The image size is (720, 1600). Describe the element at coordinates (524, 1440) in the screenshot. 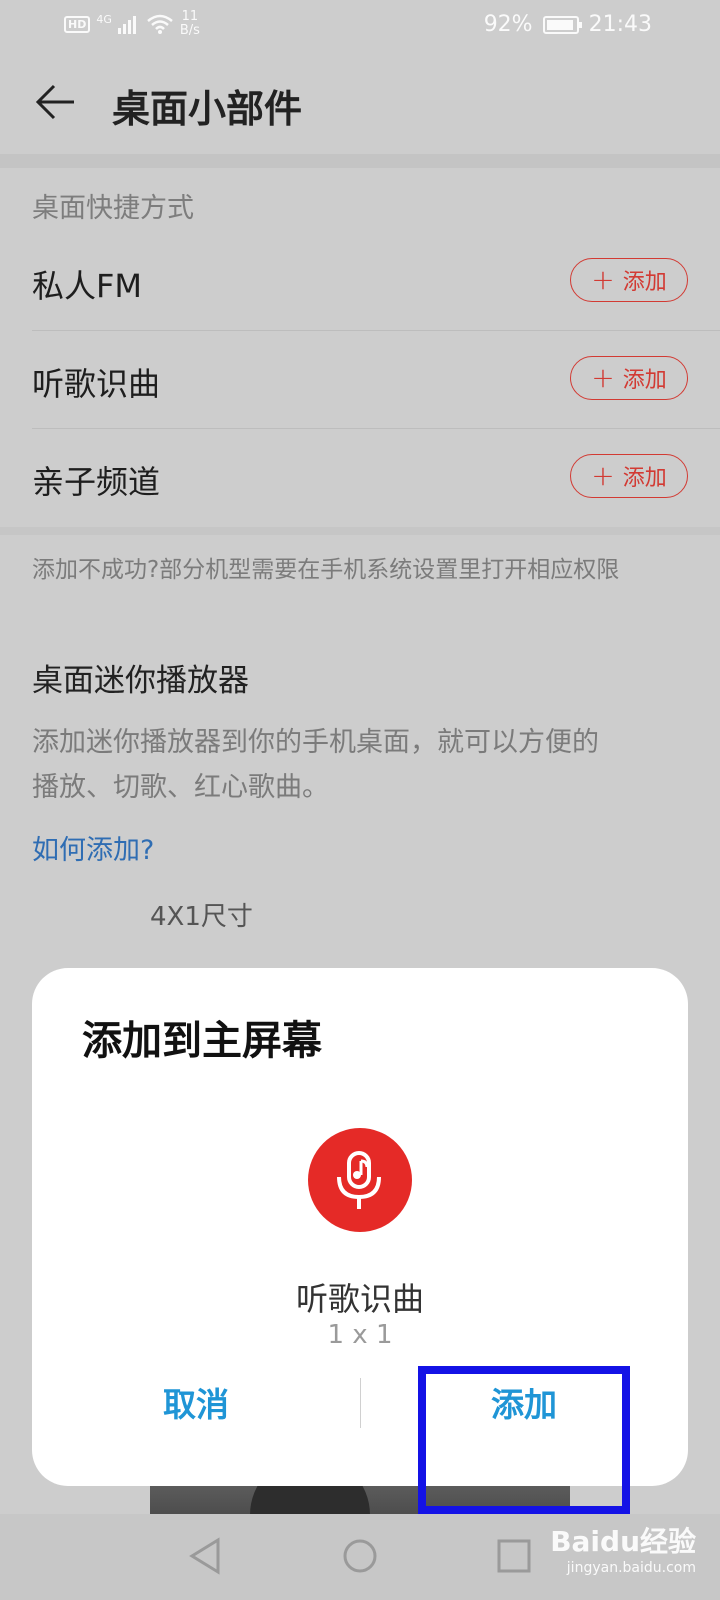

I see `highlight-box` at that location.